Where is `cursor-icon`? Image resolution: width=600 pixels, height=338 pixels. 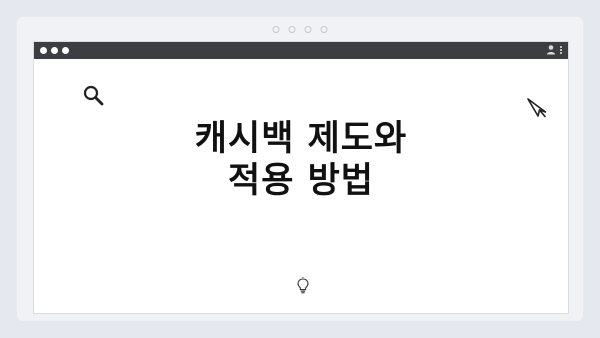 cursor-icon is located at coordinates (537, 108).